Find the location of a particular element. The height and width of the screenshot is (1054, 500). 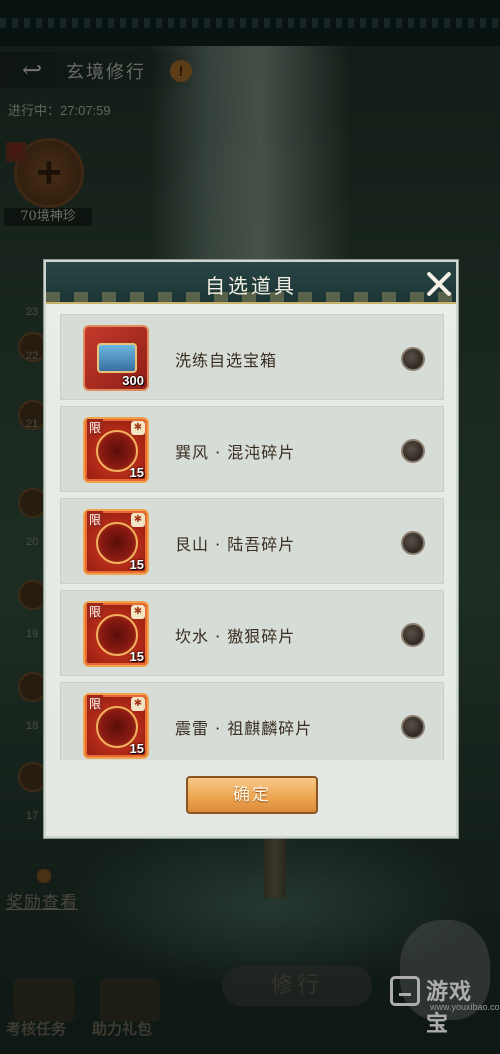

item-name: 坎水 · 獓狠碎片 is located at coordinates (235, 636).